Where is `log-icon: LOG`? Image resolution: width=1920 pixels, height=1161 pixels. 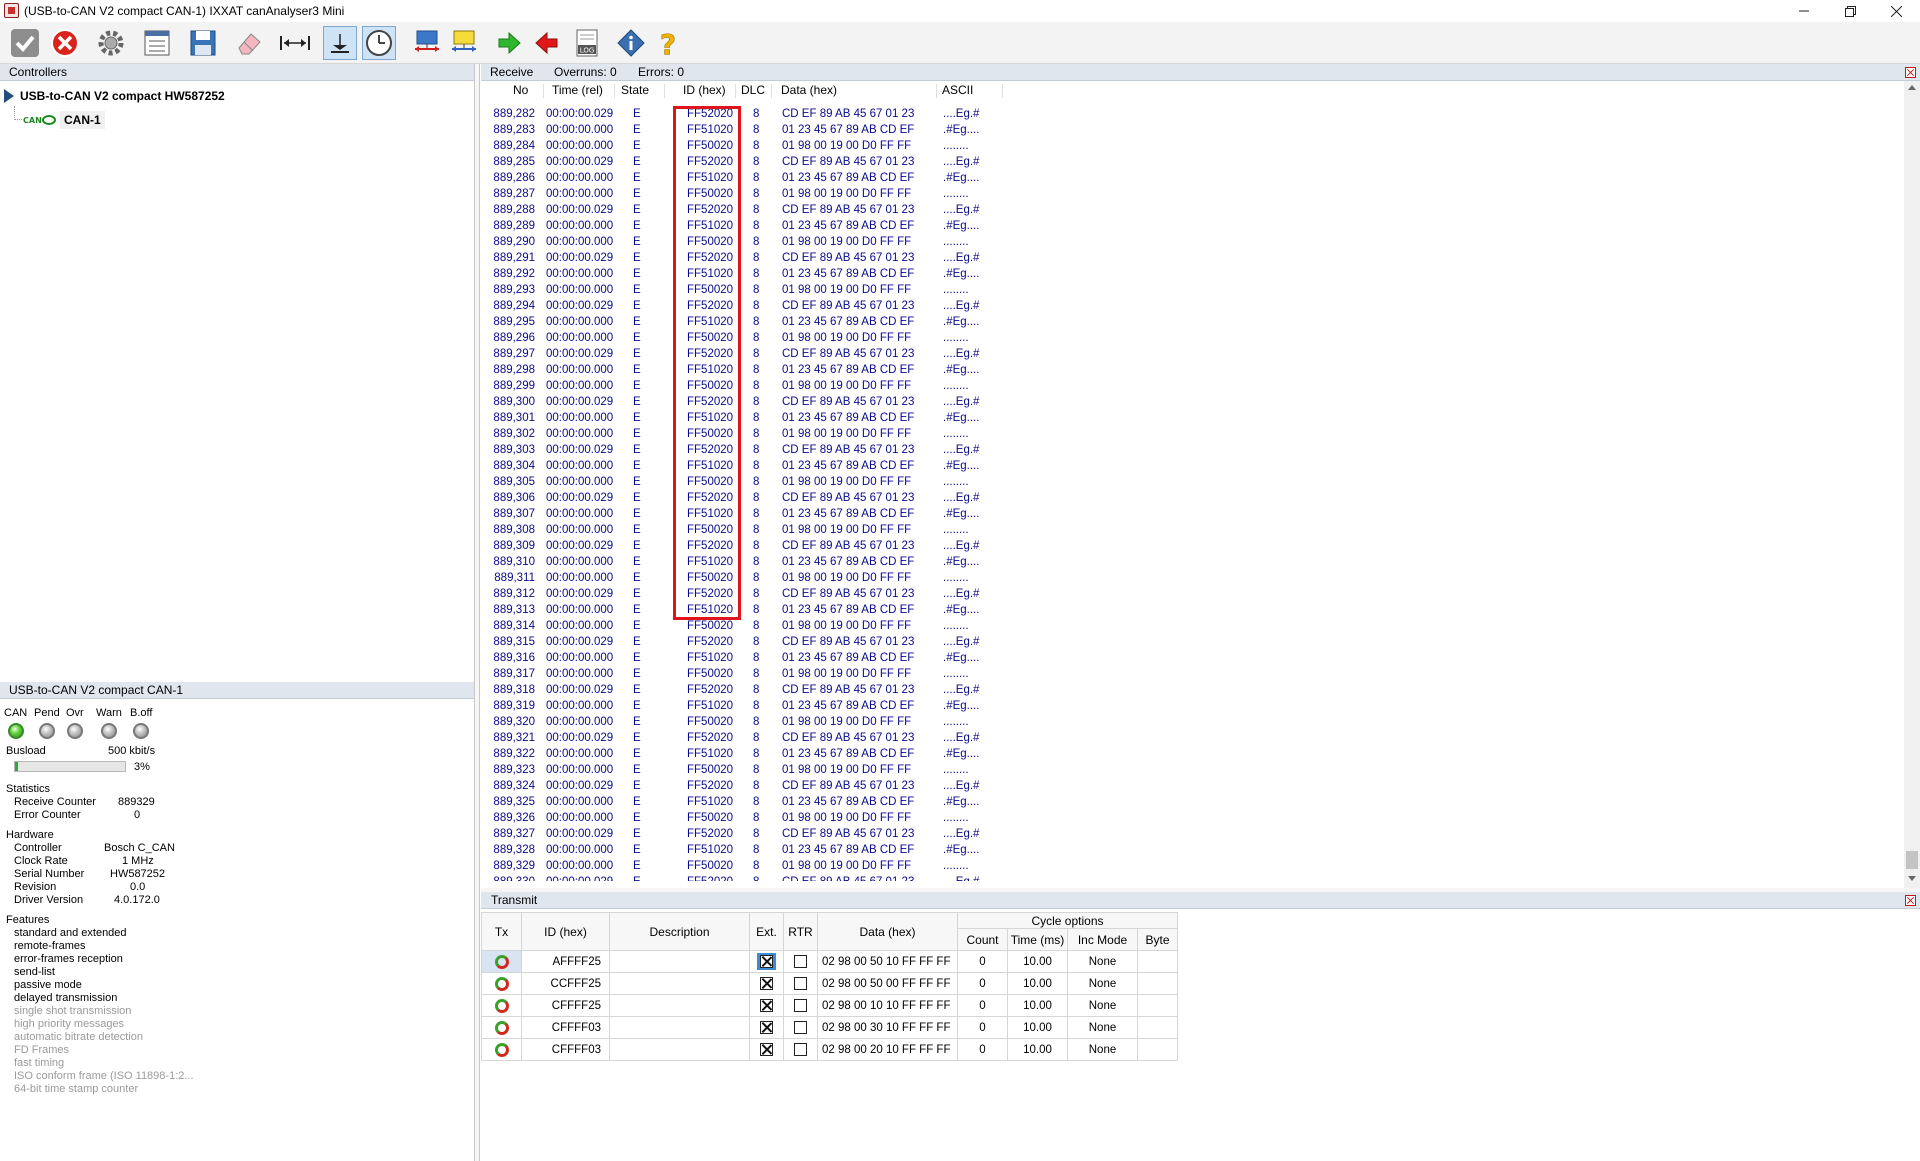 log-icon: LOG is located at coordinates (587, 43).